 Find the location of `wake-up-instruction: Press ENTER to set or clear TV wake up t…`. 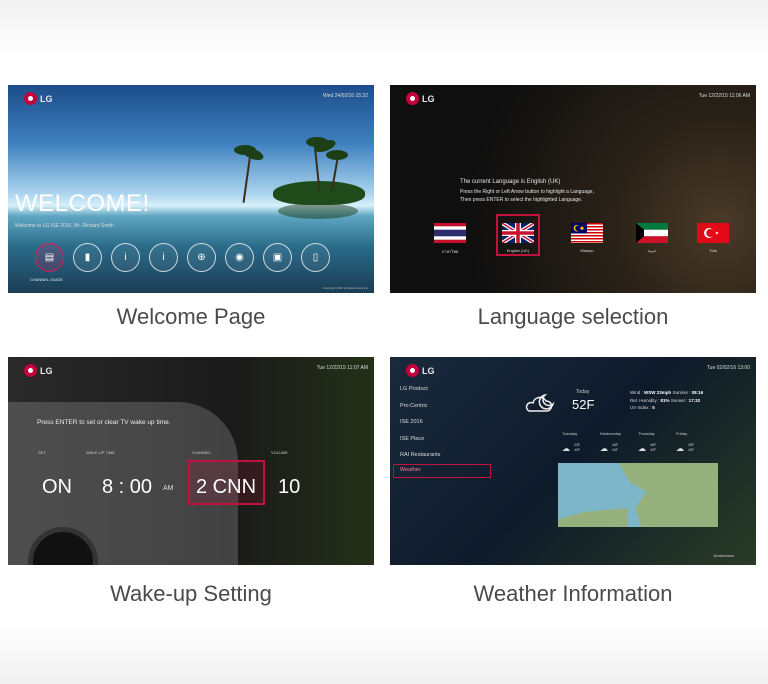

wake-up-instruction: Press ENTER to set or clear TV wake up t… is located at coordinates (104, 422).